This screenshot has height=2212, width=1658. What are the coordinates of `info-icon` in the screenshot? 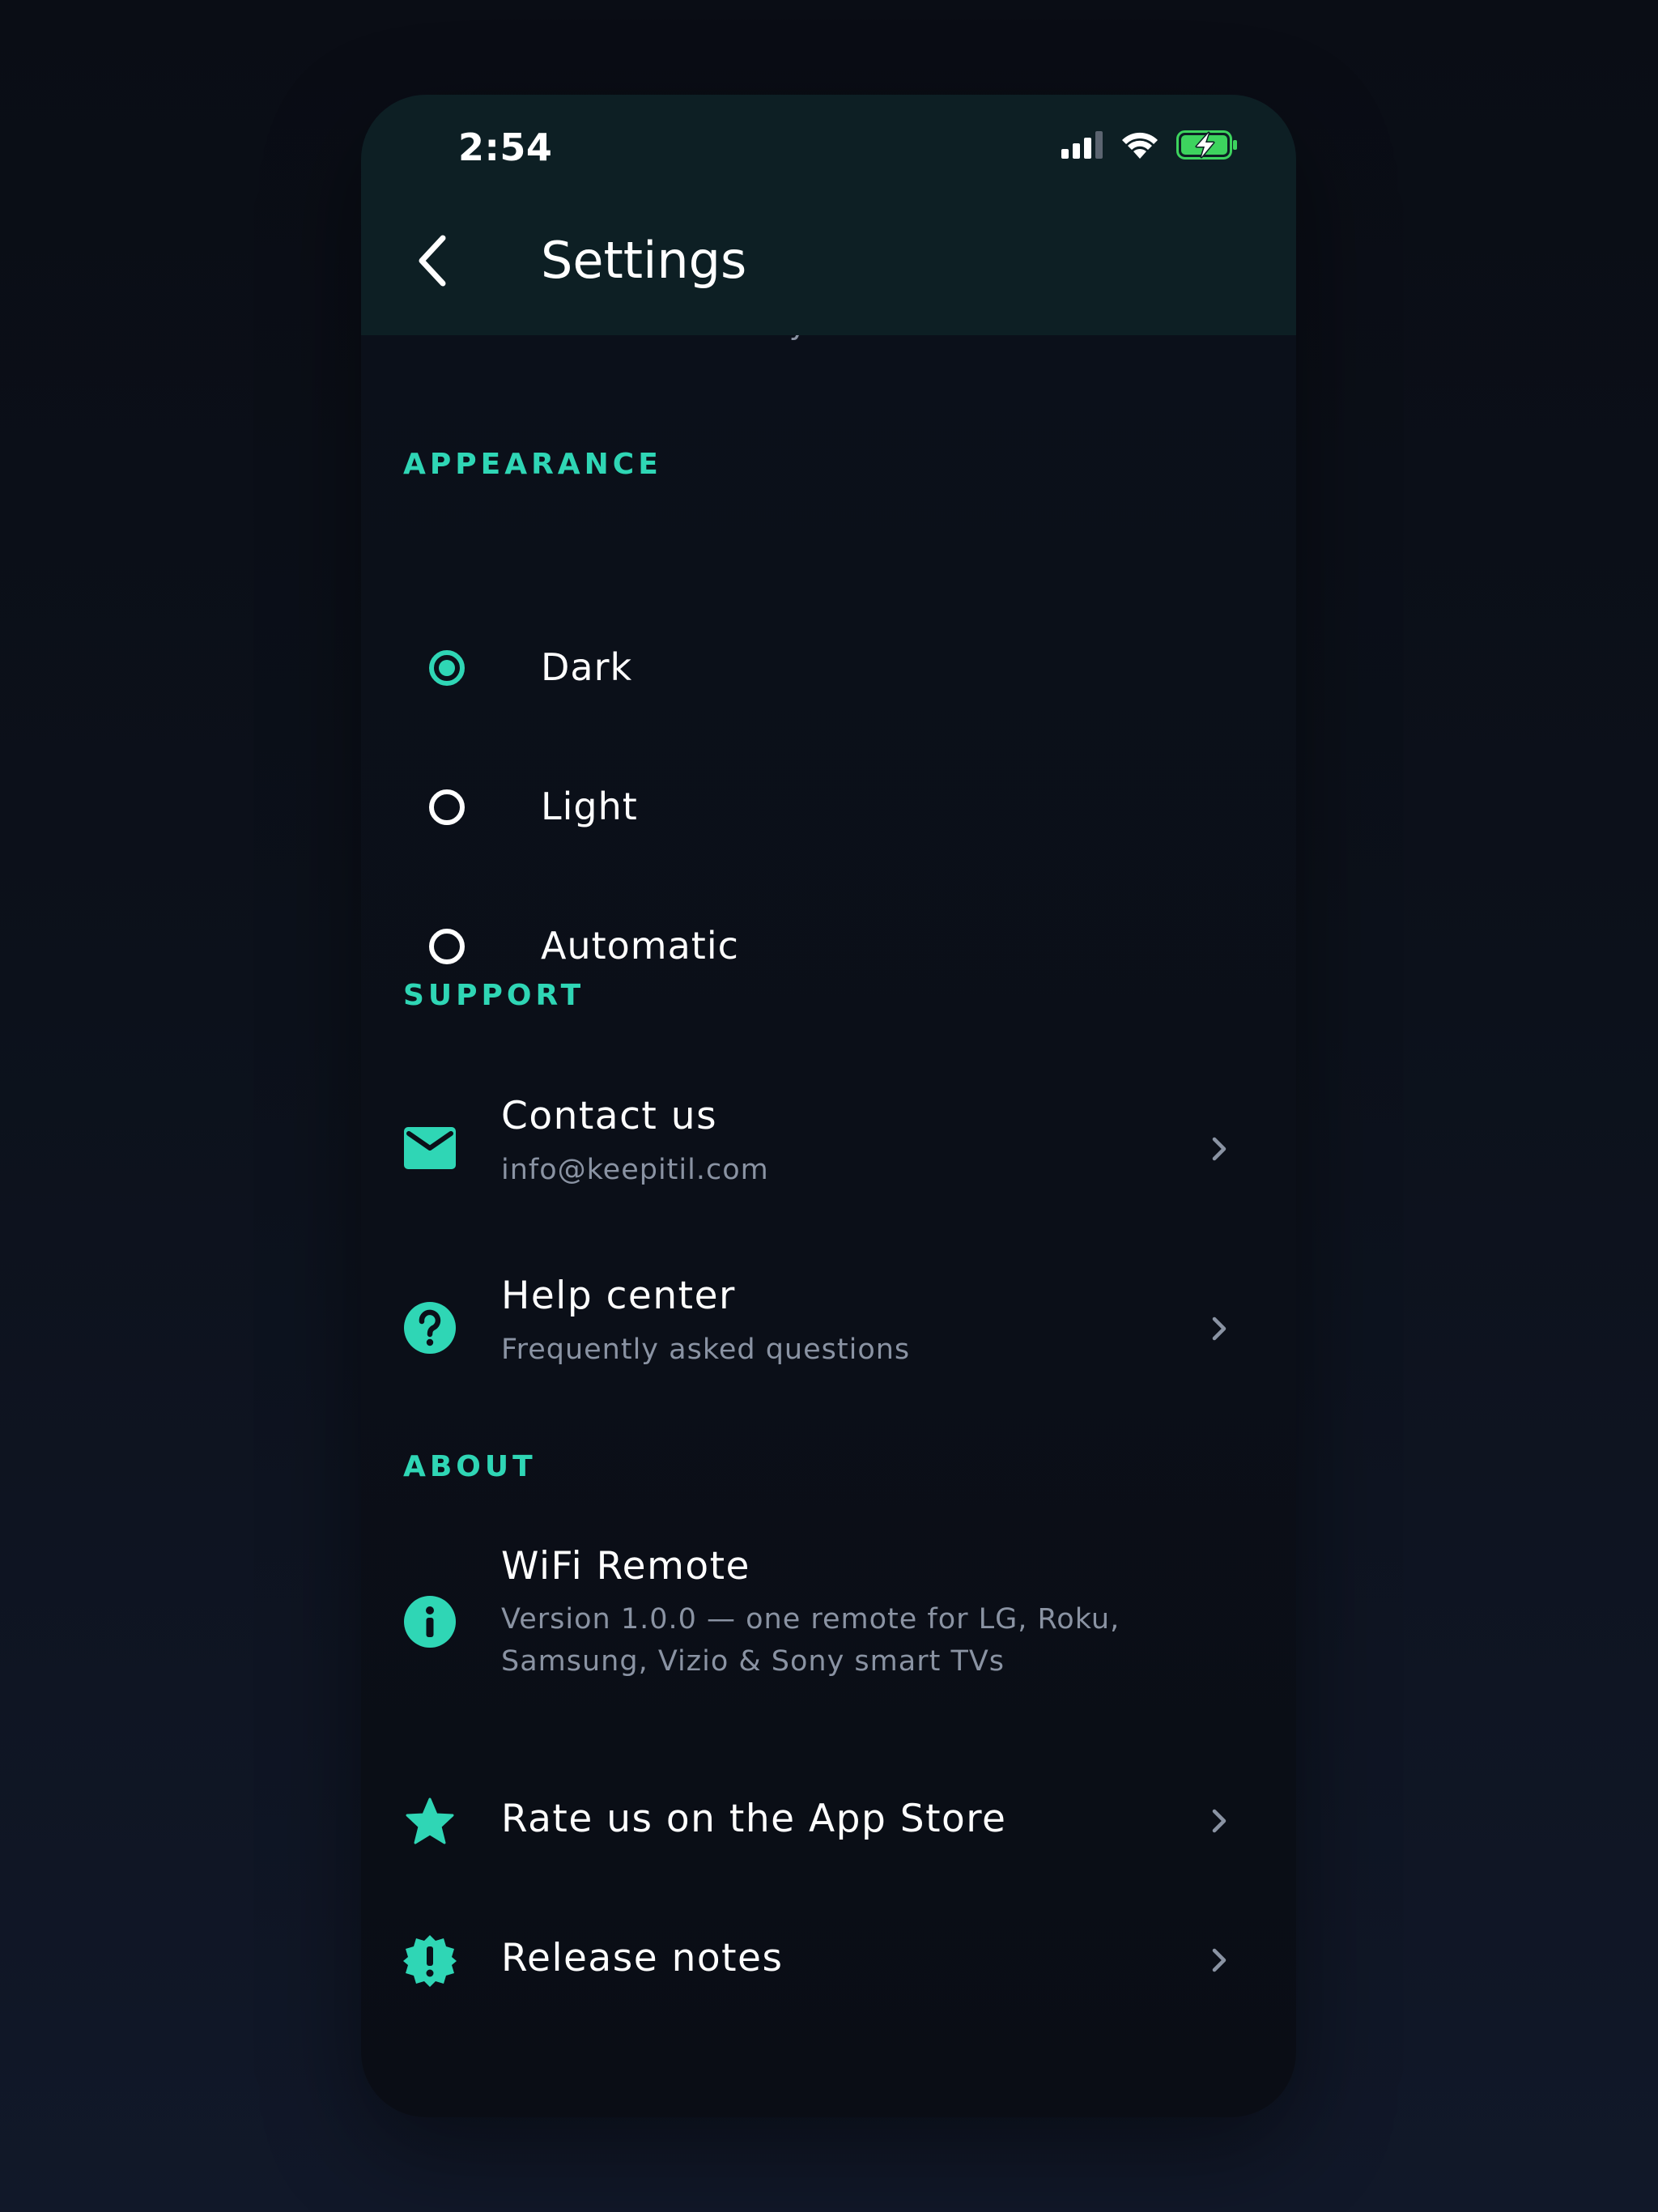 It's located at (430, 1622).